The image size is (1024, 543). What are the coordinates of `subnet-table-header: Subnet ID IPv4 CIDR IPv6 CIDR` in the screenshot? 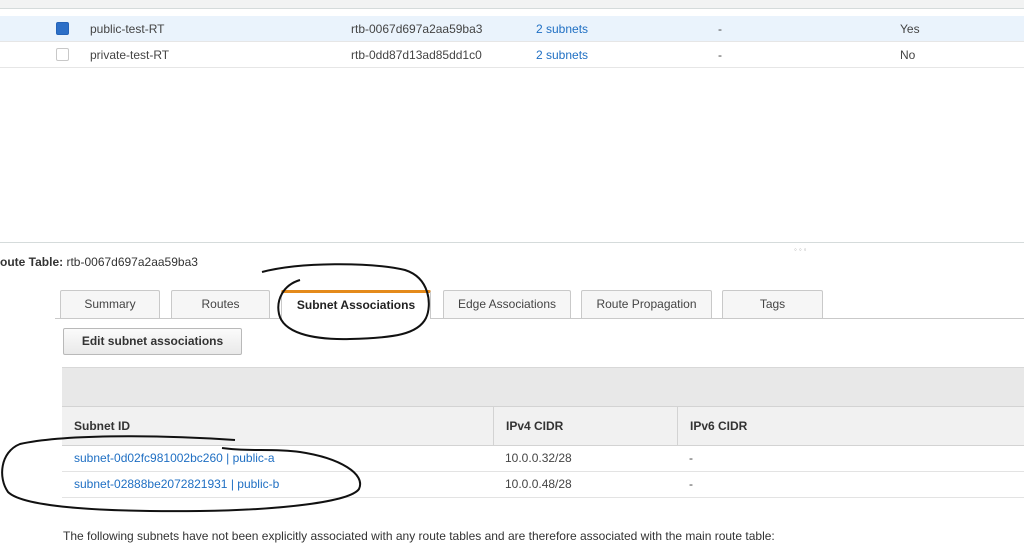 It's located at (543, 426).